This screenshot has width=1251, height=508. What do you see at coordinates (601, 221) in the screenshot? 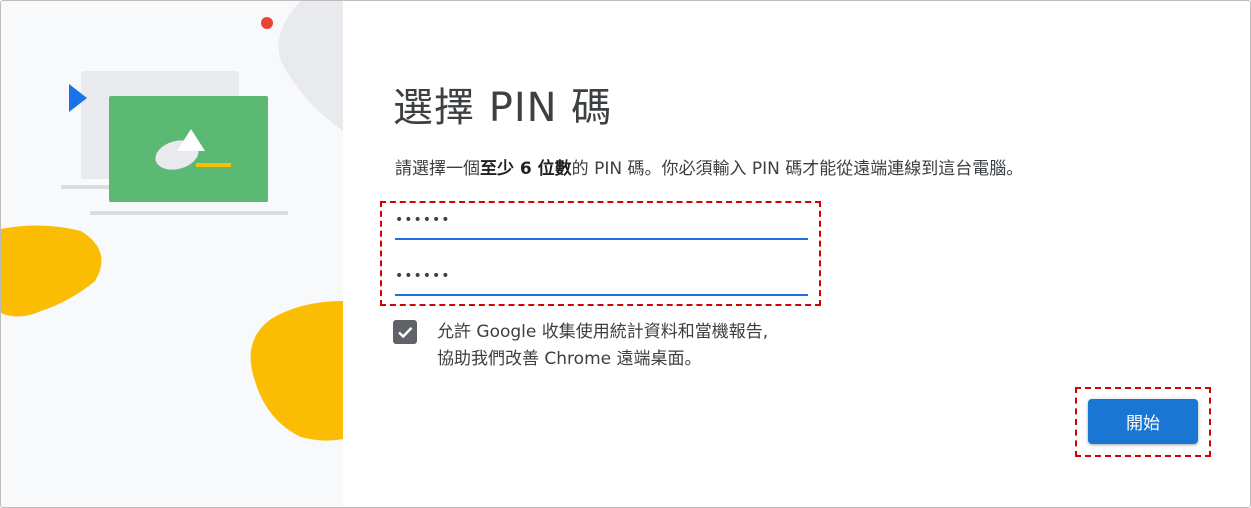
I see `pin-input` at bounding box center [601, 221].